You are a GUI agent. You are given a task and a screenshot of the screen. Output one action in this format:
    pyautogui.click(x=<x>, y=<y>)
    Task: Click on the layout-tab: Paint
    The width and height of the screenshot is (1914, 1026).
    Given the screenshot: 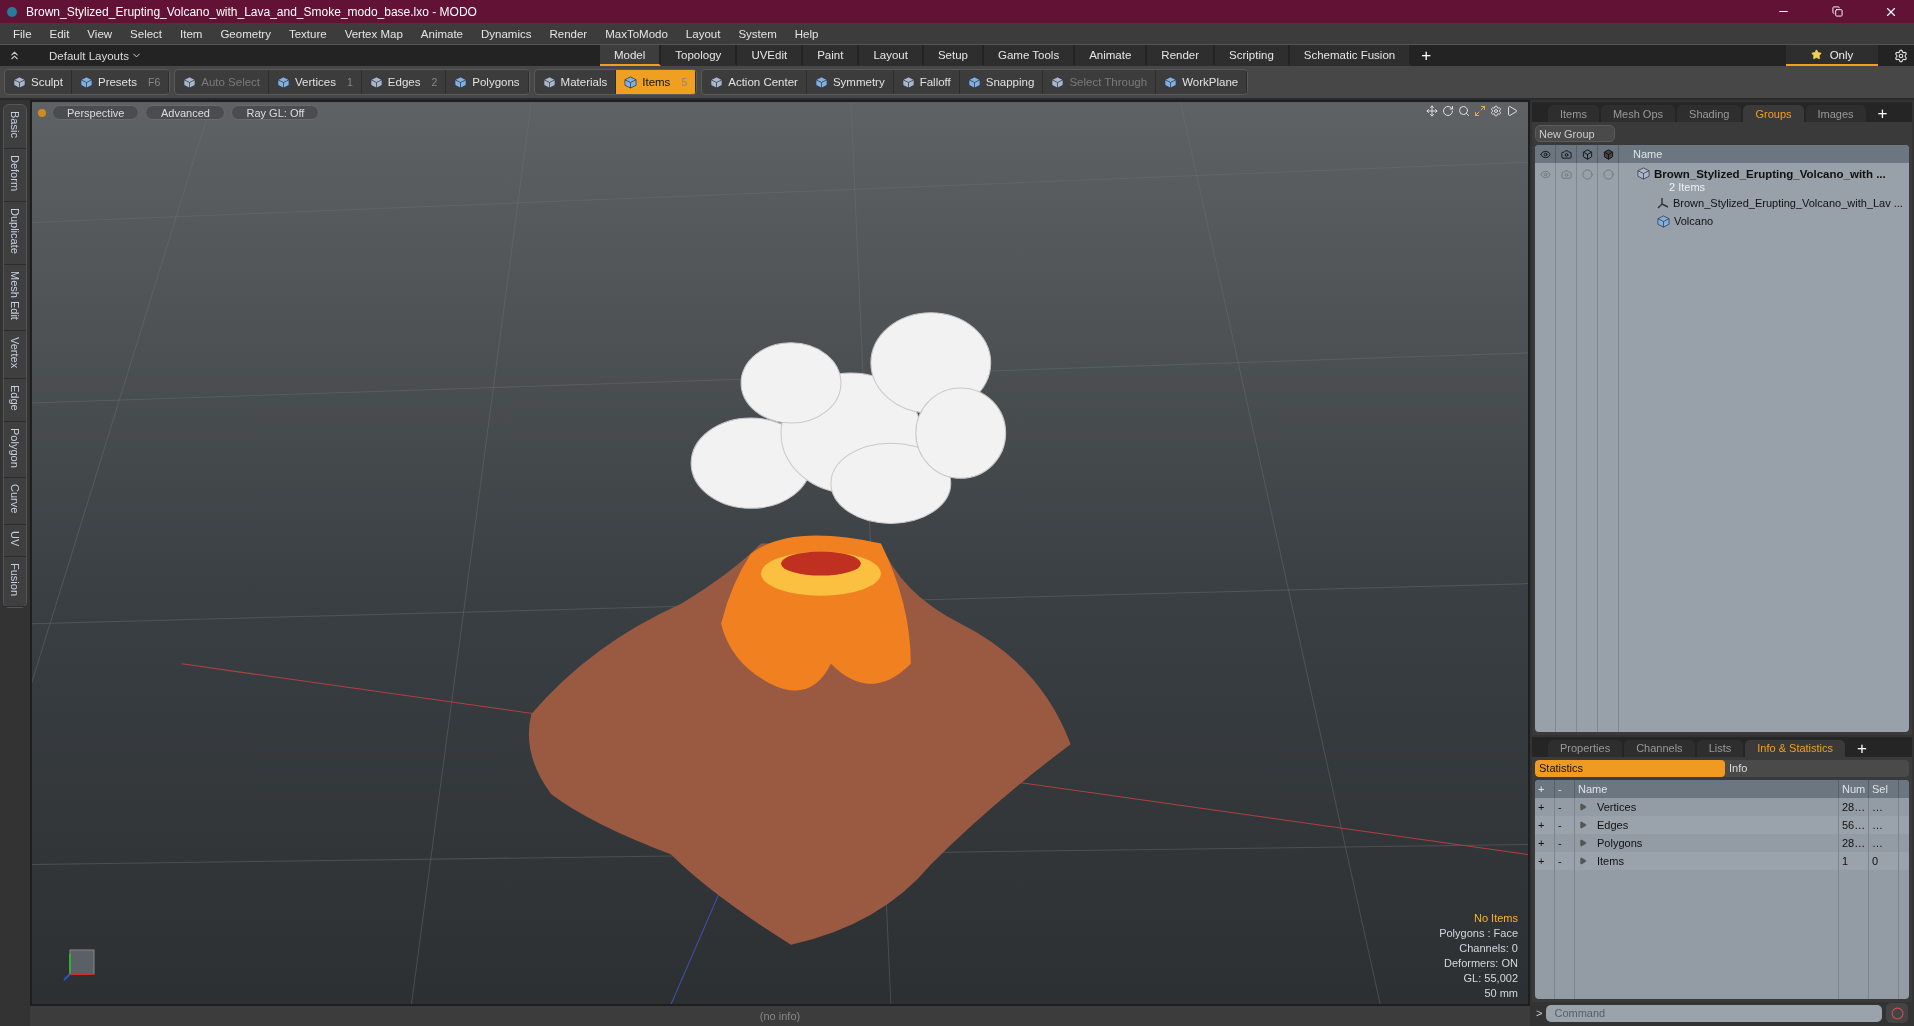 What is the action you would take?
    pyautogui.click(x=831, y=55)
    